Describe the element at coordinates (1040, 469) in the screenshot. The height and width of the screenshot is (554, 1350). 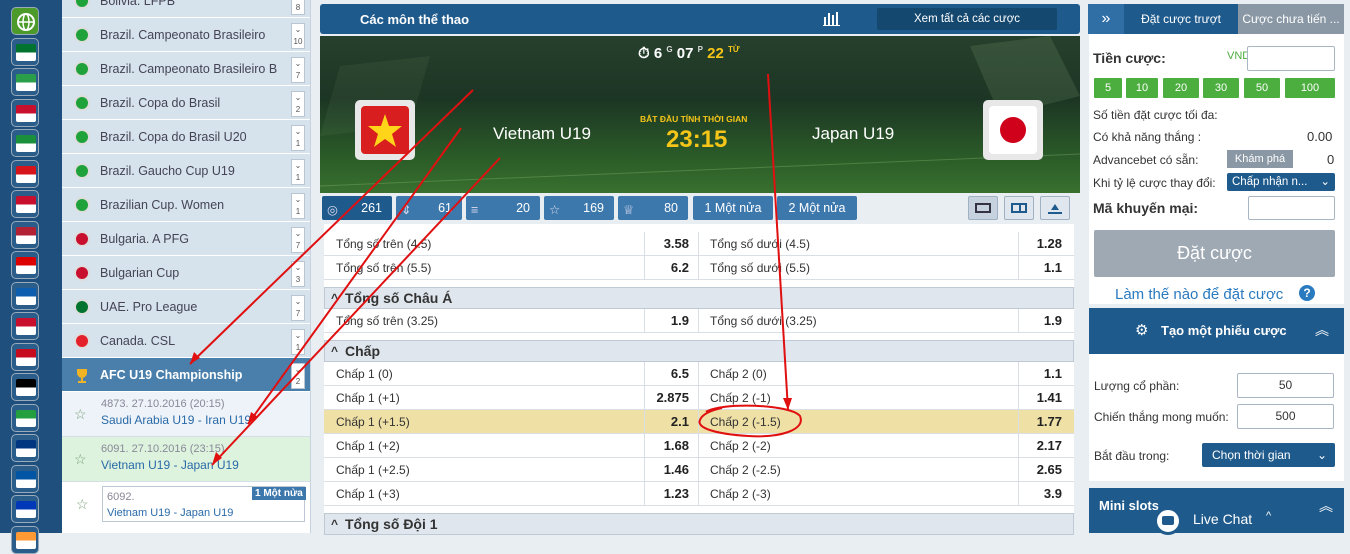
I see `odds-value: 2.65` at that location.